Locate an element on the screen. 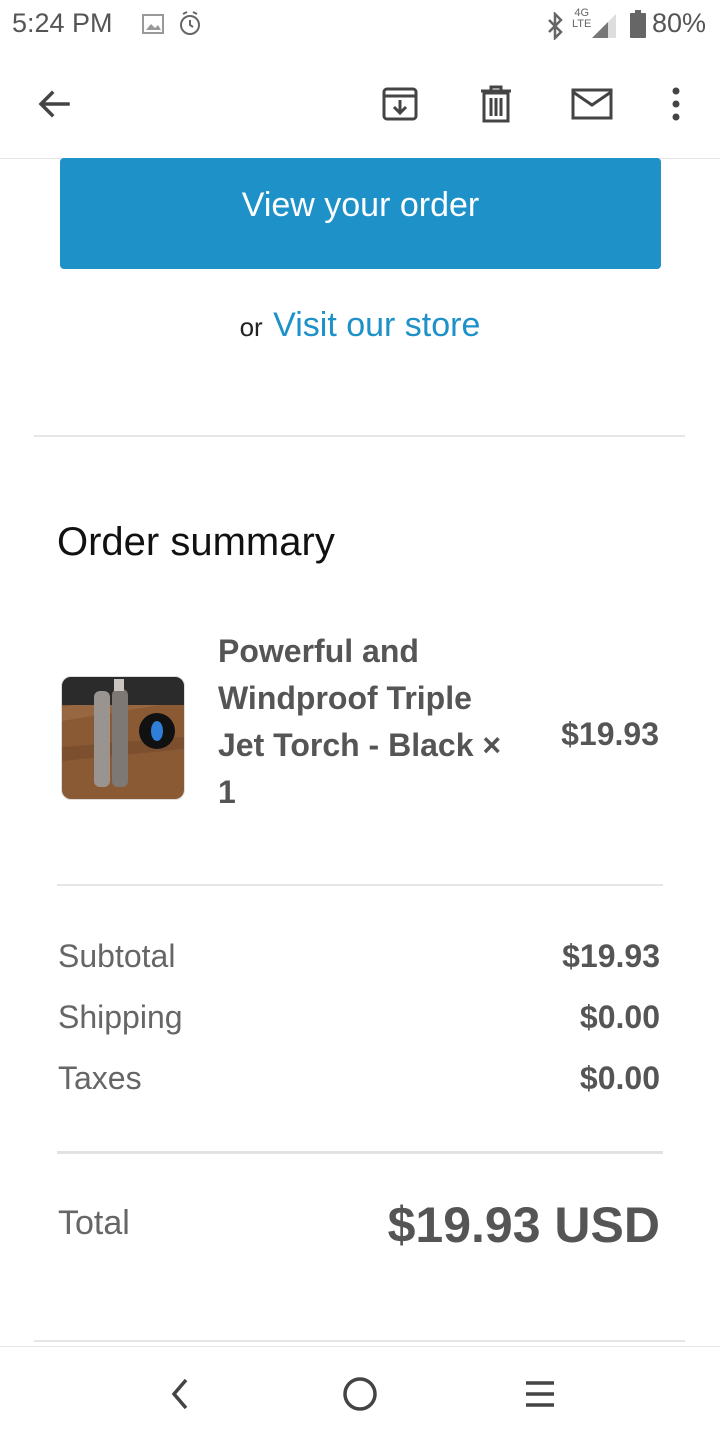 The height and width of the screenshot is (1441, 720). product-image is located at coordinates (123, 738).